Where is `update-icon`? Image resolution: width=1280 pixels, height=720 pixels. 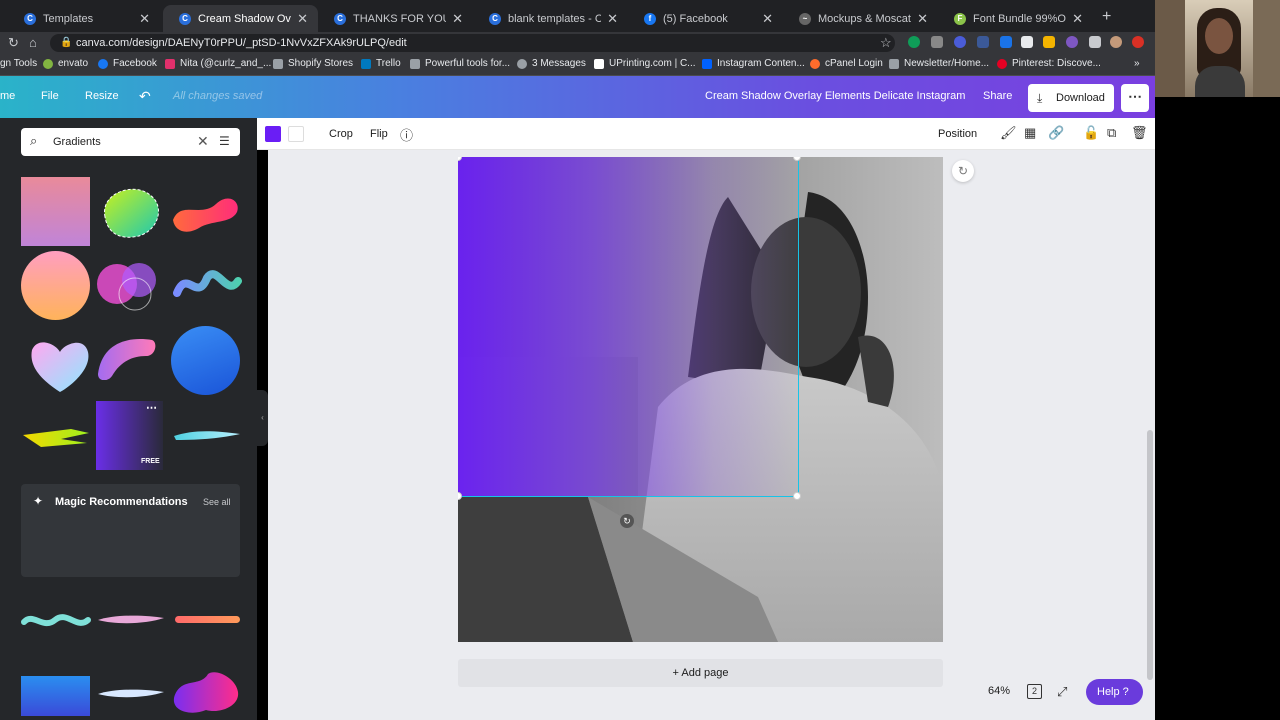 update-icon is located at coordinates (1138, 42).